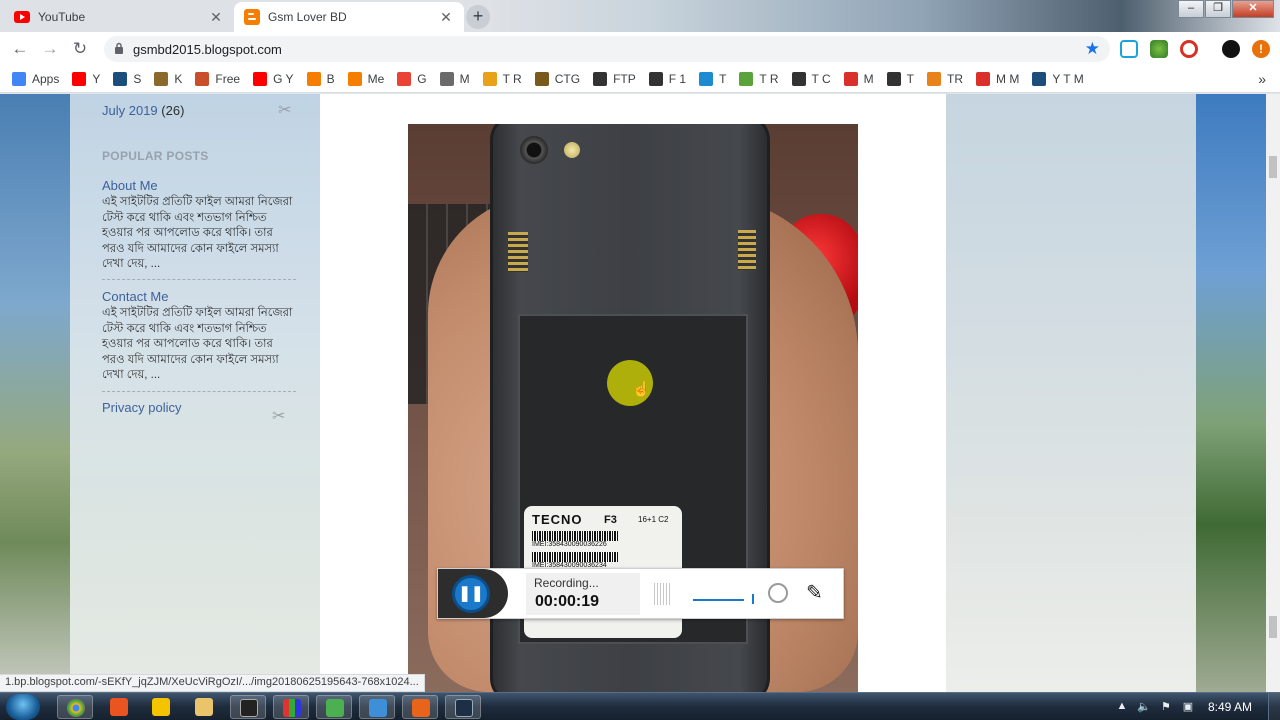 The image size is (1280, 720). I want to click on lock-icon, so click(119, 48).